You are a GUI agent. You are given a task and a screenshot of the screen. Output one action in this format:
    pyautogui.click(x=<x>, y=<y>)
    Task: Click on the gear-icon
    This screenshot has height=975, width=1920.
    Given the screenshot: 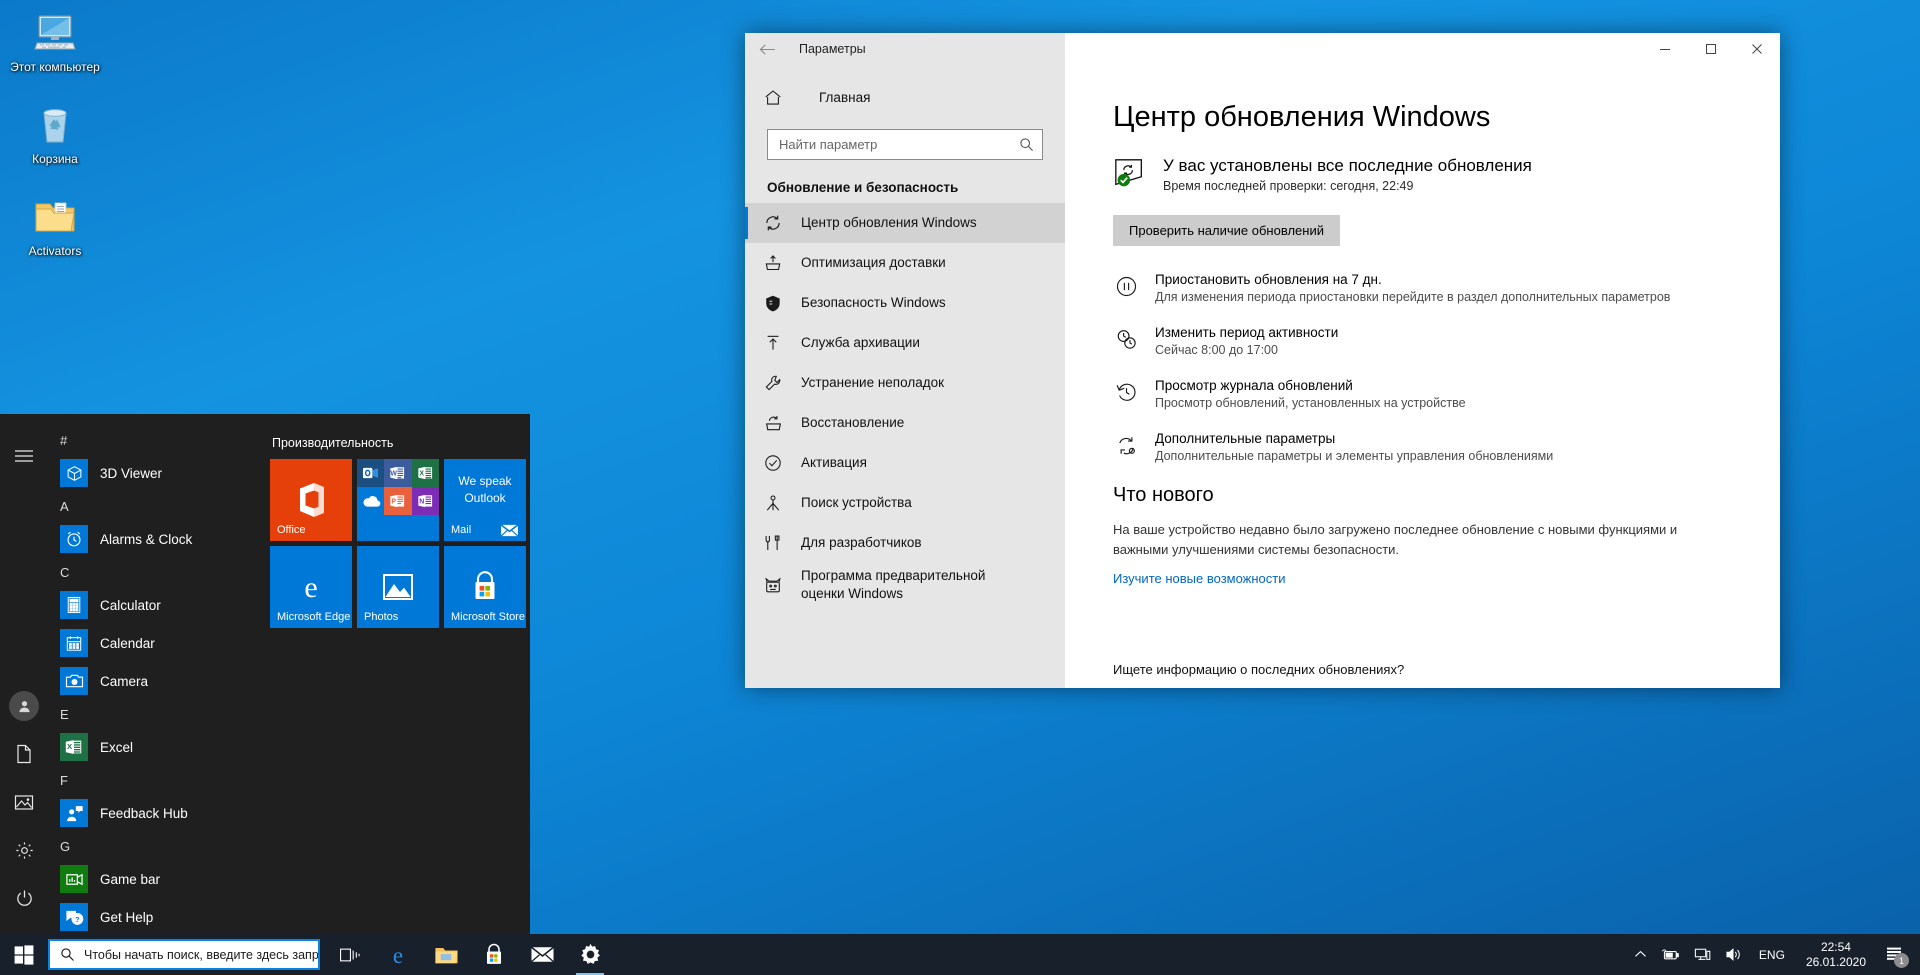 What is the action you would take?
    pyautogui.click(x=24, y=850)
    